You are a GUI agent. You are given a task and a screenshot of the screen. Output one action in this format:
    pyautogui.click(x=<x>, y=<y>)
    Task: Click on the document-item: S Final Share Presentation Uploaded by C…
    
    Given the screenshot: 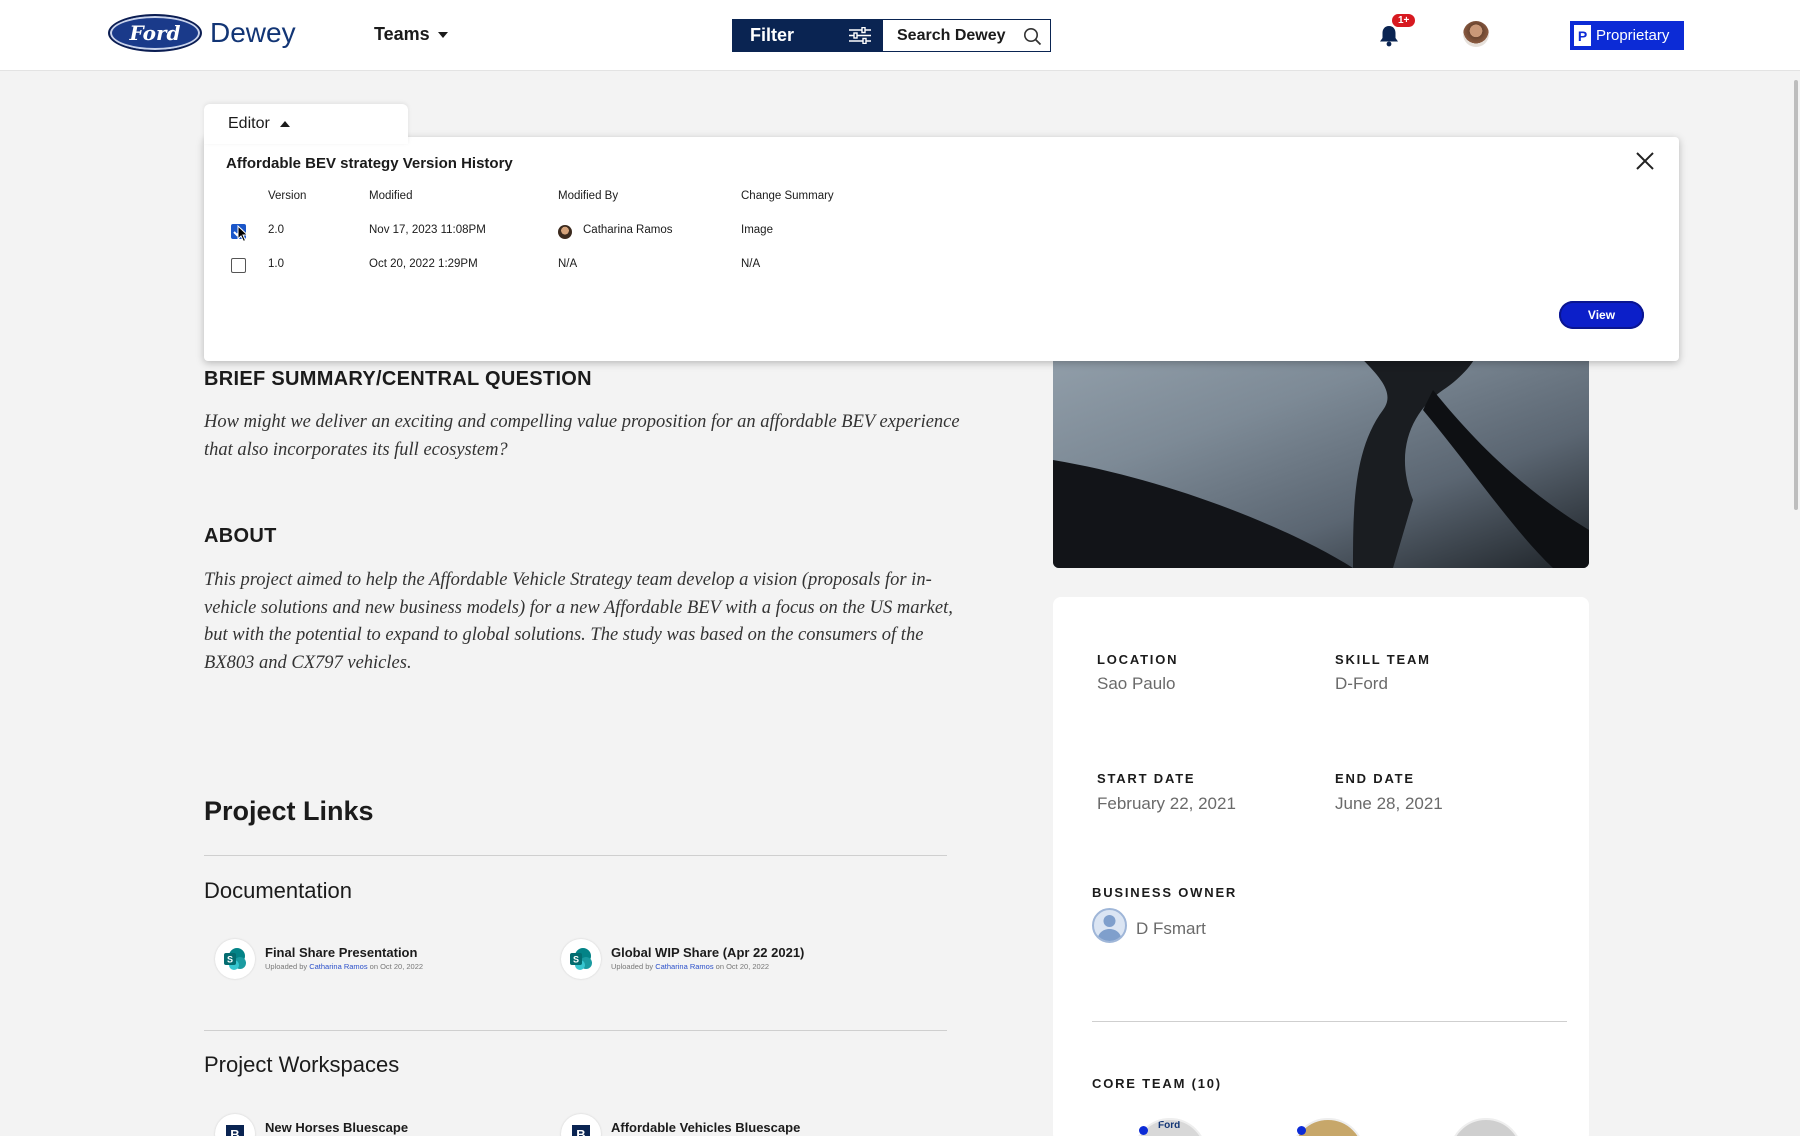 What is the action you would take?
    pyautogui.click(x=319, y=959)
    